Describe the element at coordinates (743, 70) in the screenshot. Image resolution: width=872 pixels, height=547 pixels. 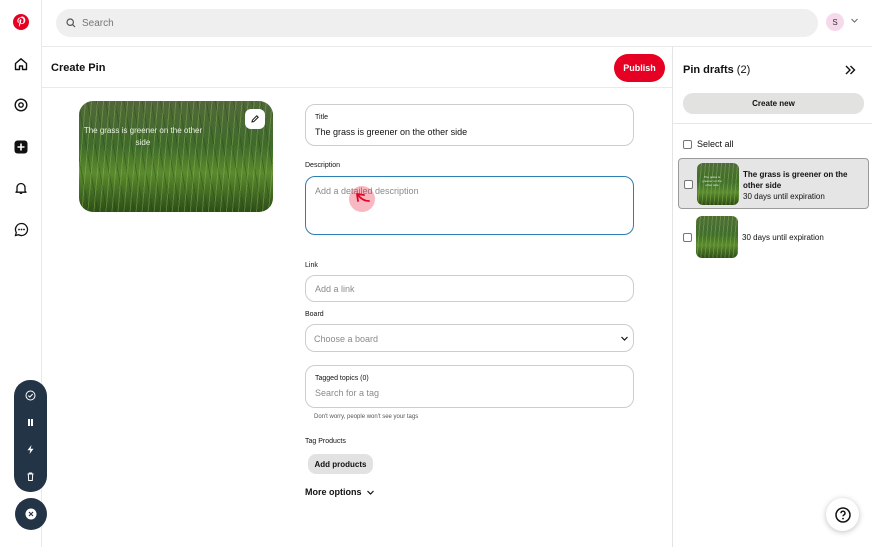
I see `drafts-count: (2)` at that location.